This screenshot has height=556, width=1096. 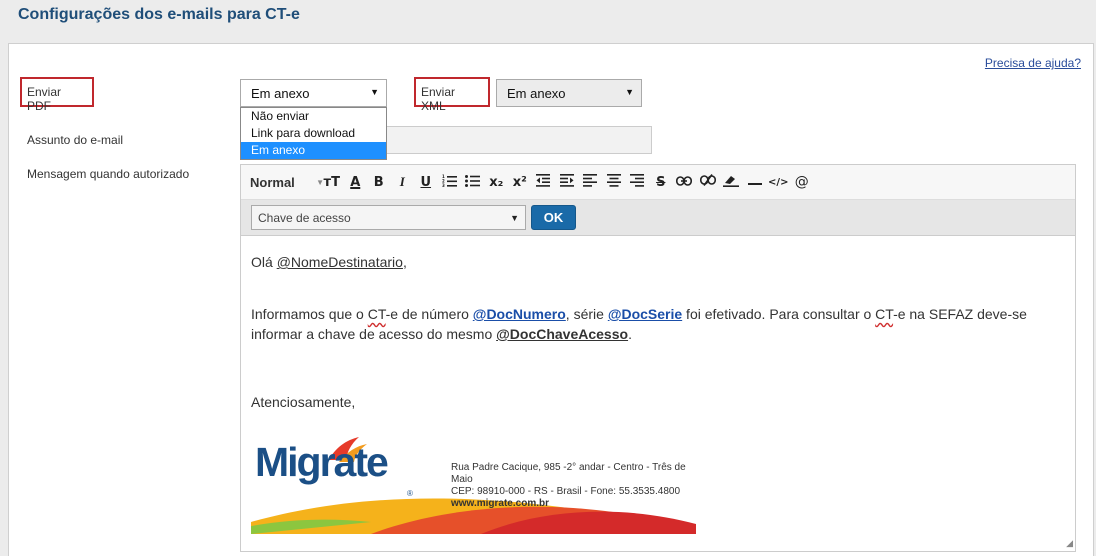 What do you see at coordinates (108, 174) in the screenshot?
I see `message-label: Mensagem quando autorizado` at bounding box center [108, 174].